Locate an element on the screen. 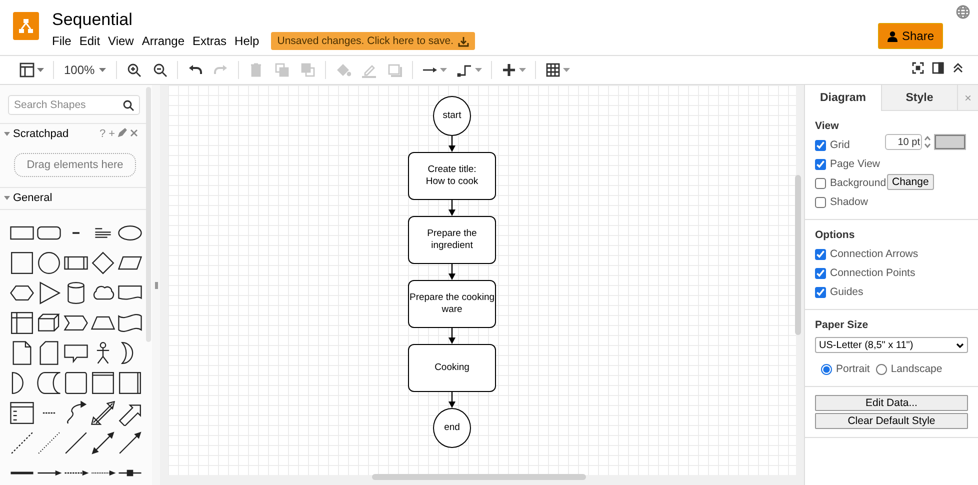  spinner-icon is located at coordinates (927, 142).